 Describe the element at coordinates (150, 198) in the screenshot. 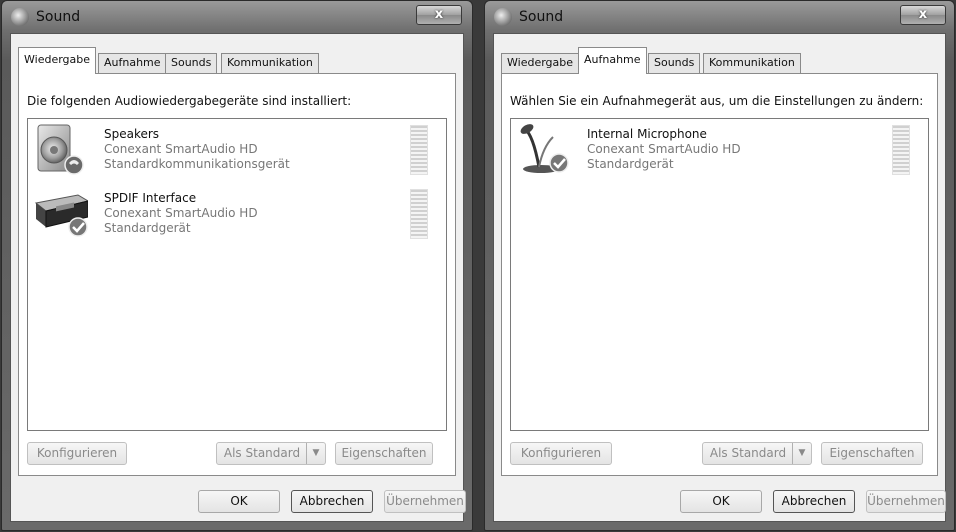

I see `device-name: SPDIF Interface` at that location.